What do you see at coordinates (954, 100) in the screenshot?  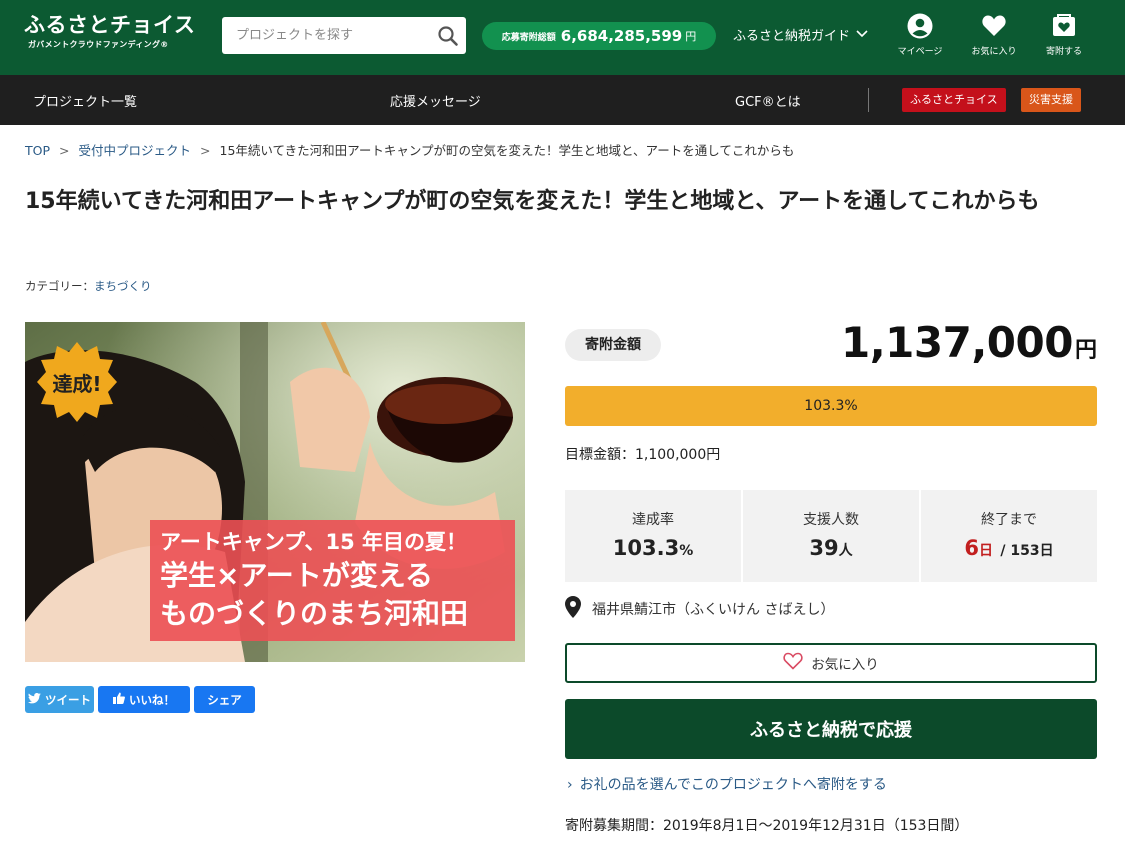 I see `furusato-choice-link: ふるさとチョイス` at bounding box center [954, 100].